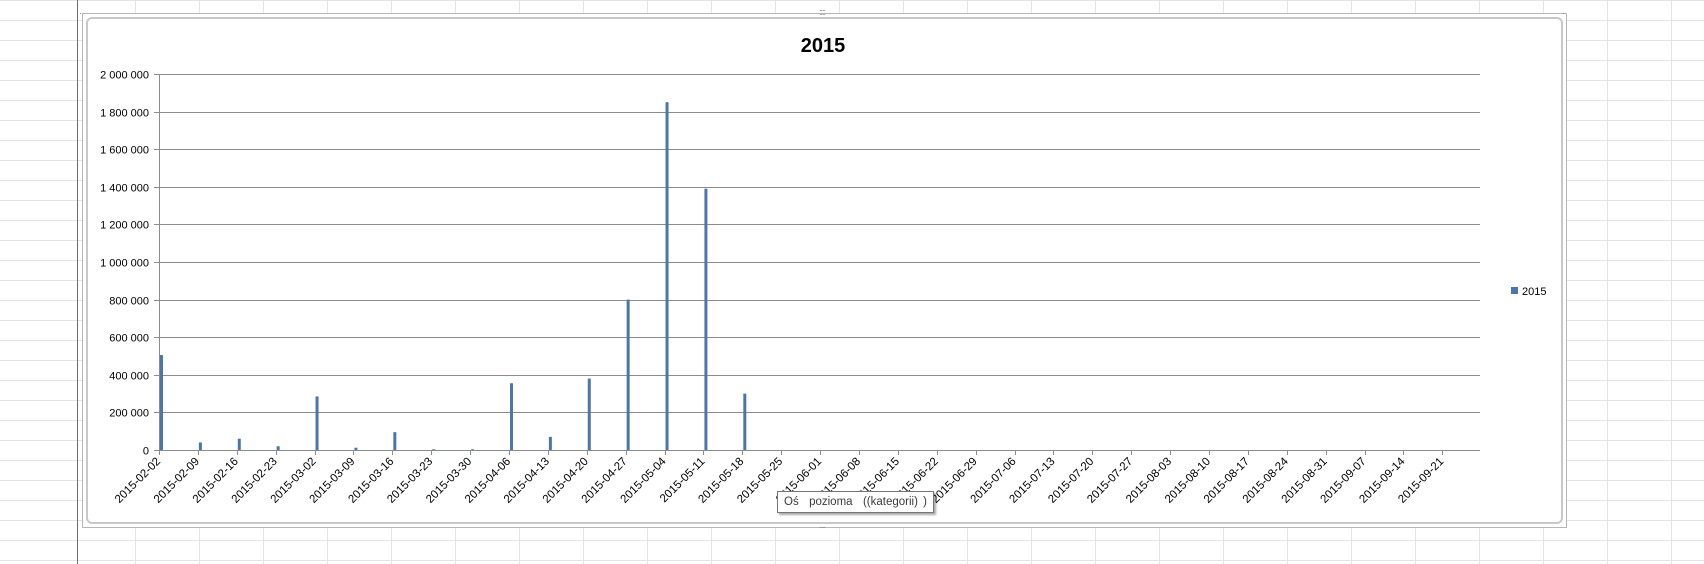 This screenshot has width=1704, height=564. What do you see at coordinates (129, 339) in the screenshot?
I see `y-tick-label: 600 000` at bounding box center [129, 339].